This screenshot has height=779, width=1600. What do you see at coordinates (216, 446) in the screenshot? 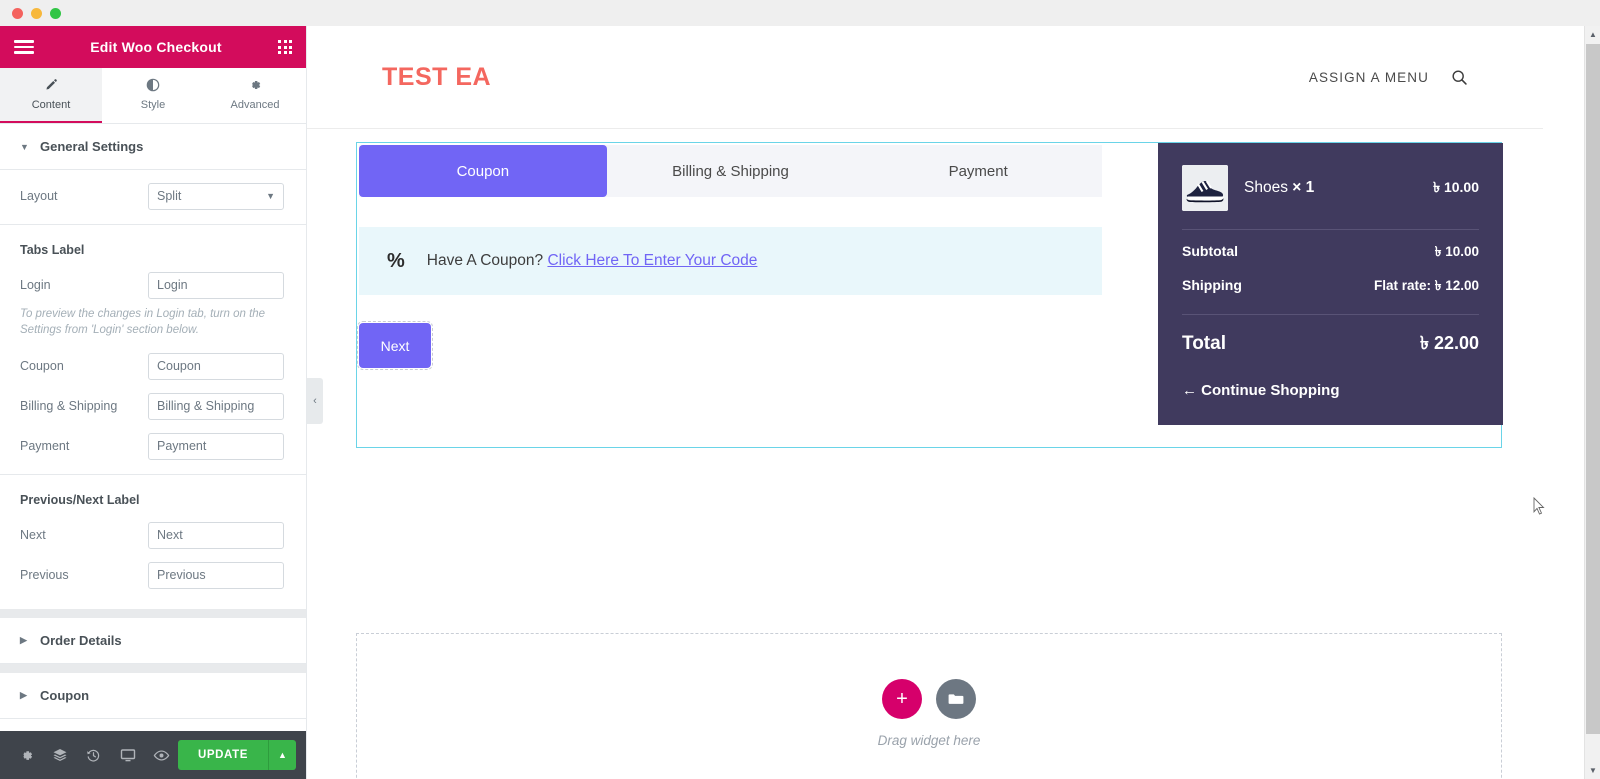
I see `payment-label-input` at bounding box center [216, 446].